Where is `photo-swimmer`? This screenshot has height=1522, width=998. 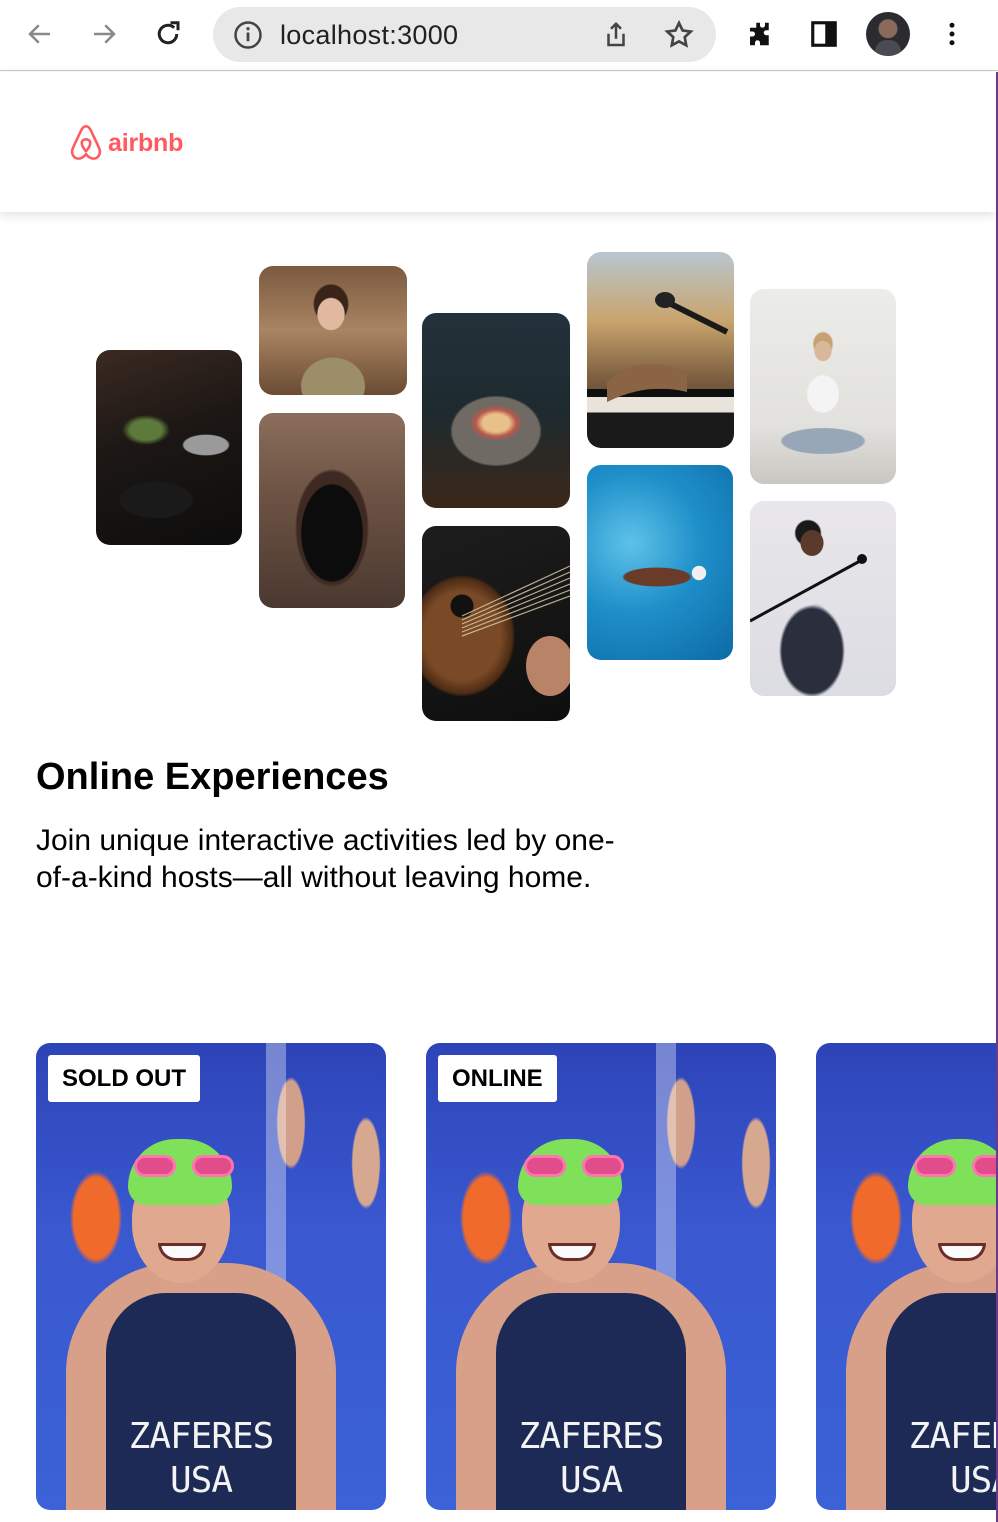 photo-swimmer is located at coordinates (660, 562).